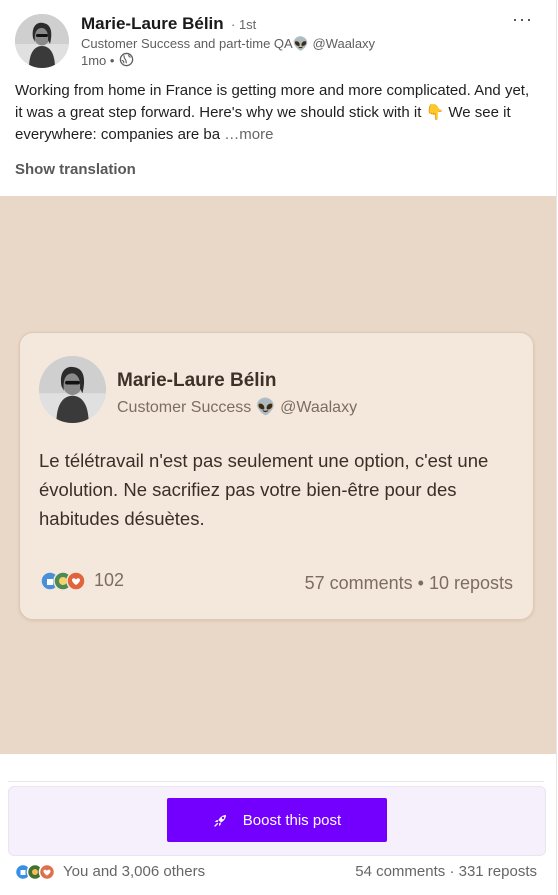  What do you see at coordinates (63, 581) in the screenshot?
I see `card-reactions-icons` at bounding box center [63, 581].